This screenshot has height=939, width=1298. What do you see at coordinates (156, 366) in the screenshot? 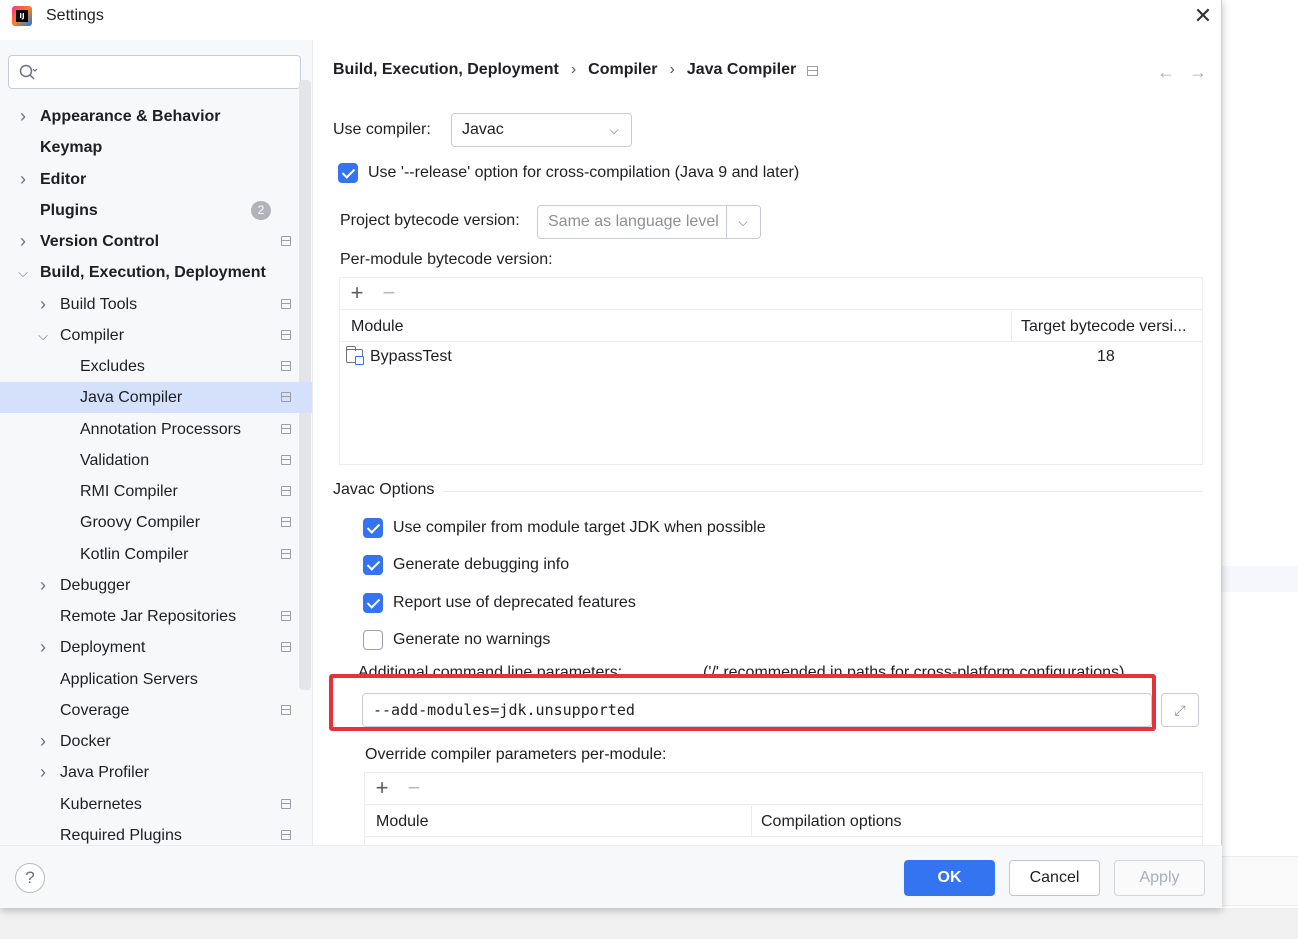
I see `sidebar-item-excludes: Excludes` at bounding box center [156, 366].